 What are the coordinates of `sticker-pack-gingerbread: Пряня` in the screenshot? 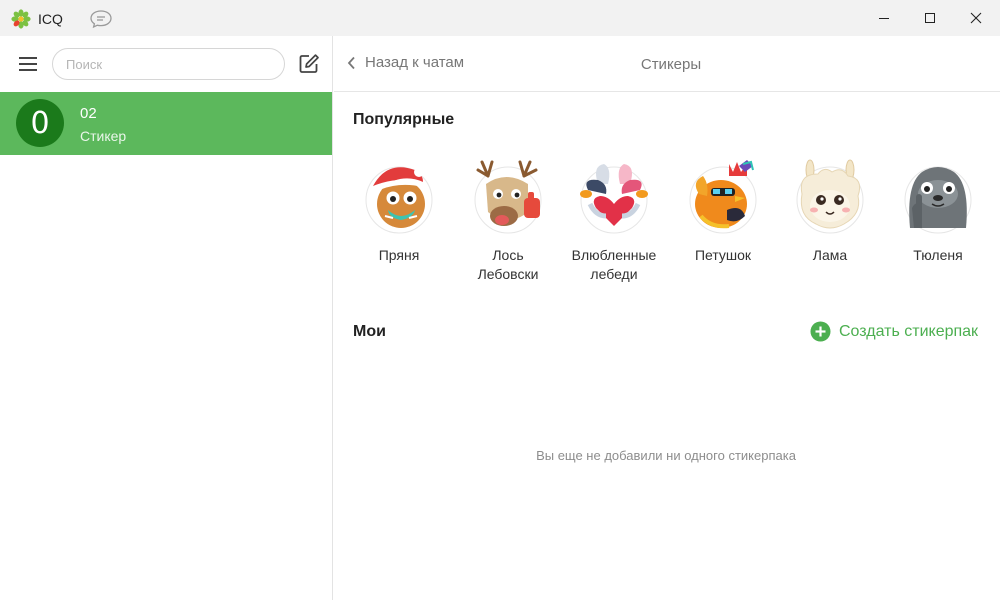 It's located at (399, 209).